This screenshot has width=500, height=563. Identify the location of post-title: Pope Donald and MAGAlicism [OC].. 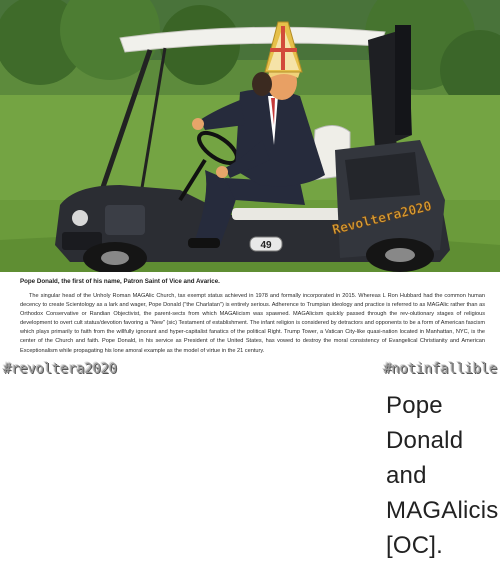
(443, 475).